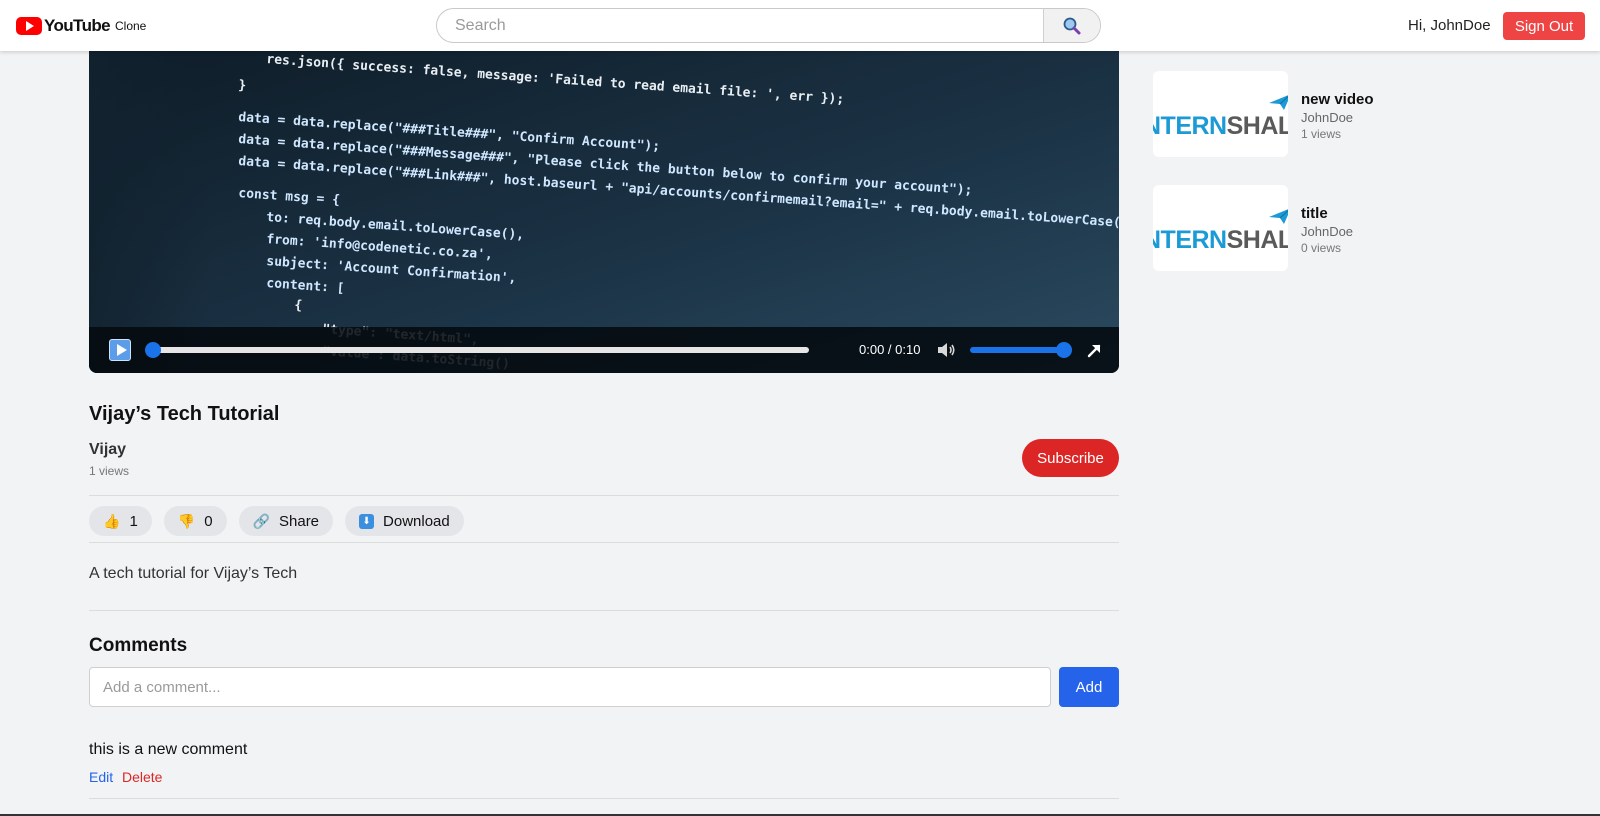 This screenshot has height=816, width=1600. Describe the element at coordinates (947, 350) in the screenshot. I see `volume-icon` at that location.